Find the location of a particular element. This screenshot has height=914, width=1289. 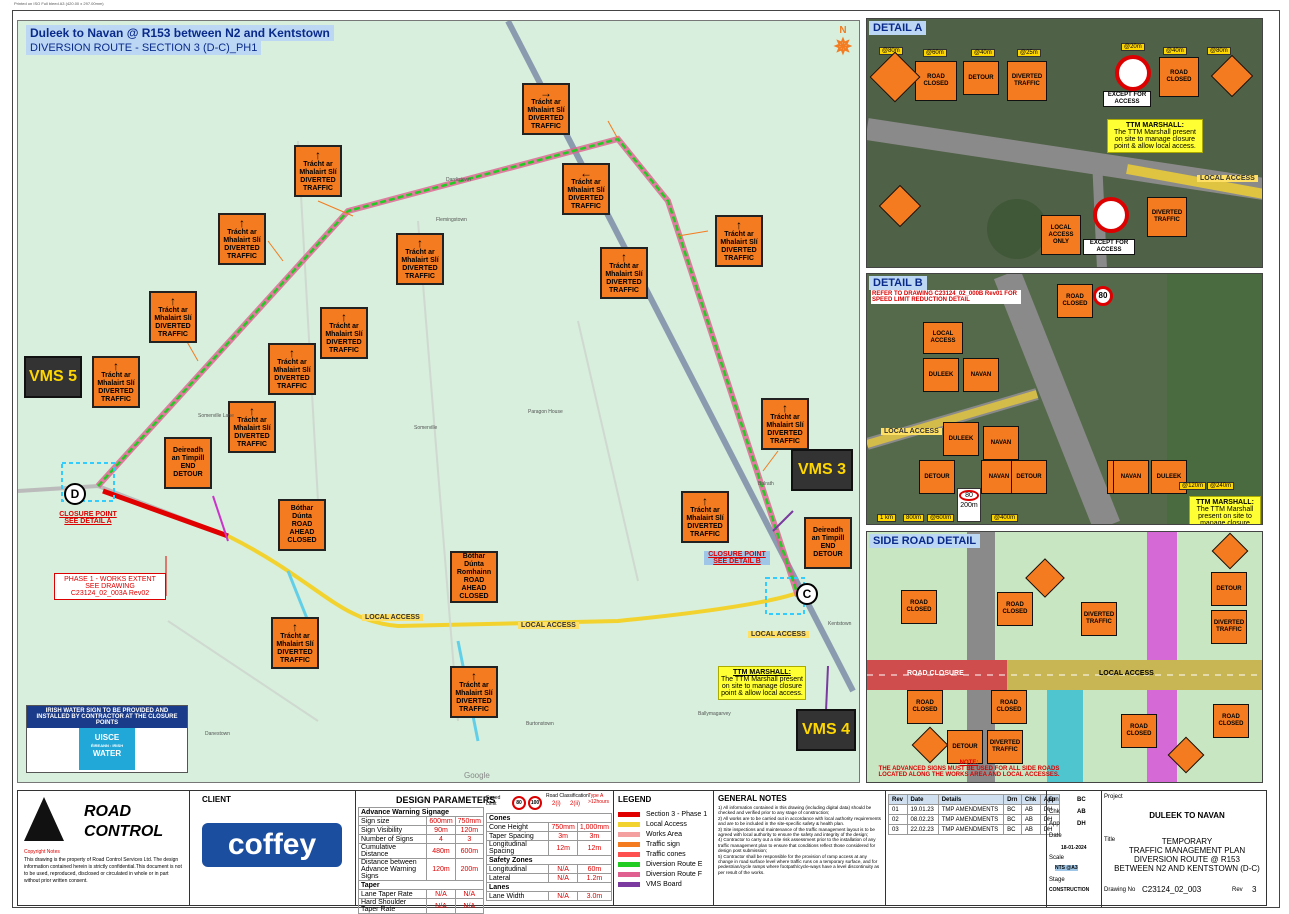

chk-label: Chk is located at coordinates (1054, 812).